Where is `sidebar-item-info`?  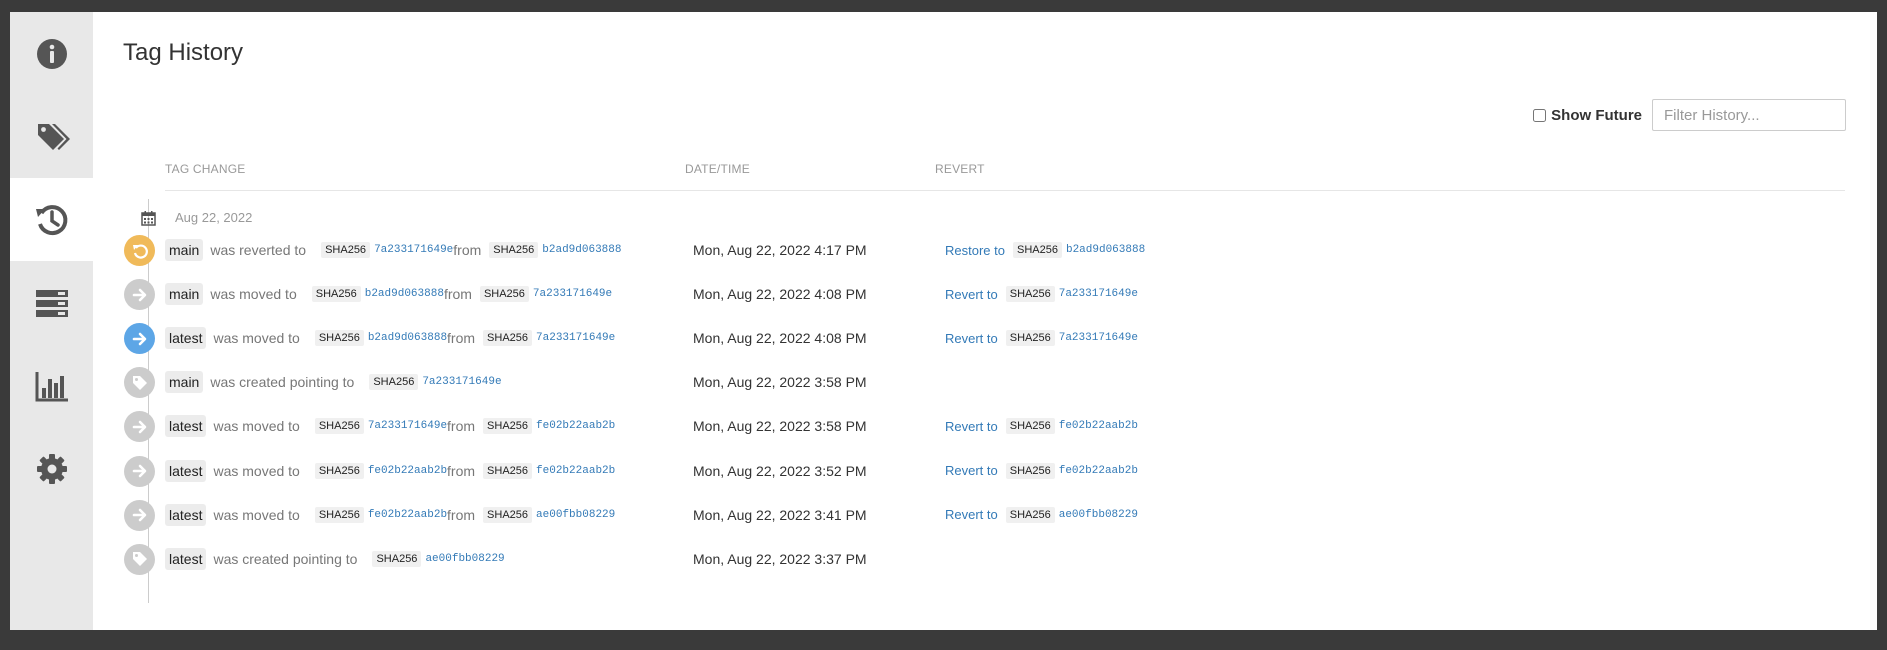 sidebar-item-info is located at coordinates (51, 53).